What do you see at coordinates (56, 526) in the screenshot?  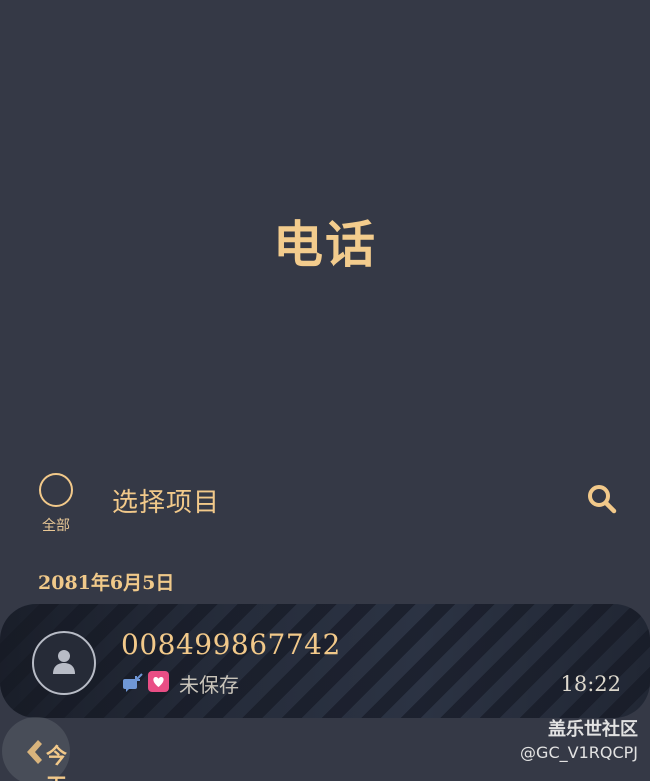 I see `select-all-label: 全部` at bounding box center [56, 526].